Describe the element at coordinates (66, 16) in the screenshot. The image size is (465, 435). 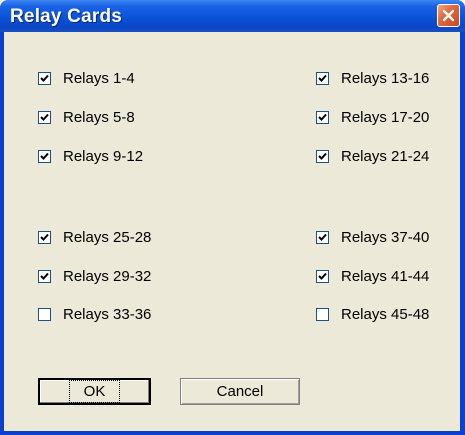
I see `dialog-title: Relay Cards` at that location.